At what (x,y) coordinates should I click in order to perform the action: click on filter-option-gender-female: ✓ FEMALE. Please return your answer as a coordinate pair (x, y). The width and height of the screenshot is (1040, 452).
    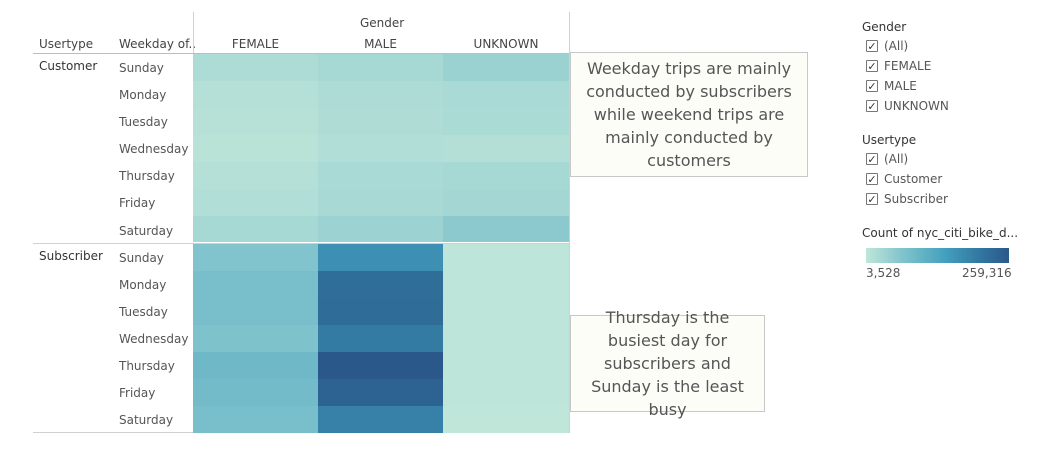
    Looking at the image, I should click on (898, 66).